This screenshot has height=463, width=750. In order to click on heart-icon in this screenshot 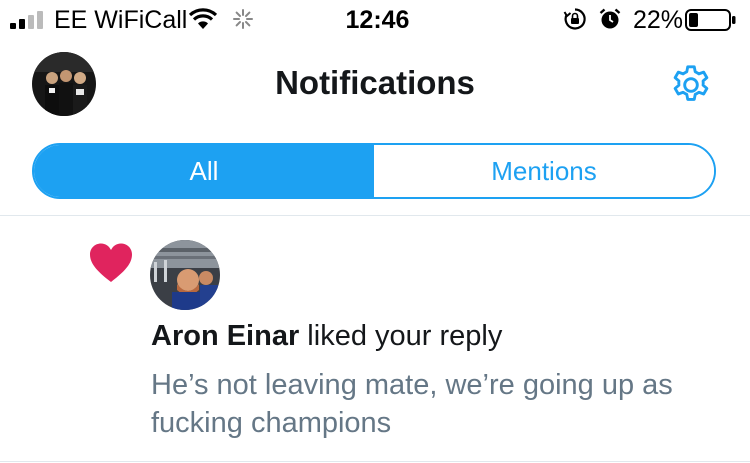, I will do `click(111, 262)`.